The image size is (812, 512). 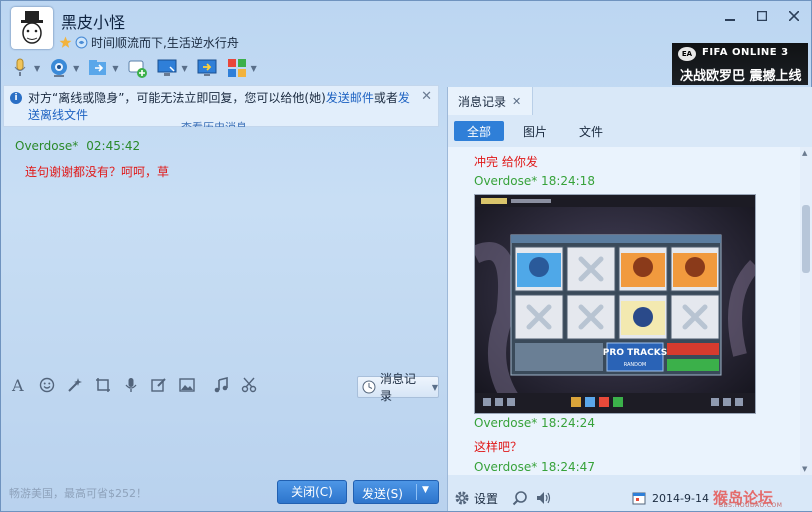 What do you see at coordinates (740, 64) in the screenshot?
I see `fifa-online-ad-banner: EA FIFA ONLINE 3 决战欧罗巴 震撼上线` at bounding box center [740, 64].